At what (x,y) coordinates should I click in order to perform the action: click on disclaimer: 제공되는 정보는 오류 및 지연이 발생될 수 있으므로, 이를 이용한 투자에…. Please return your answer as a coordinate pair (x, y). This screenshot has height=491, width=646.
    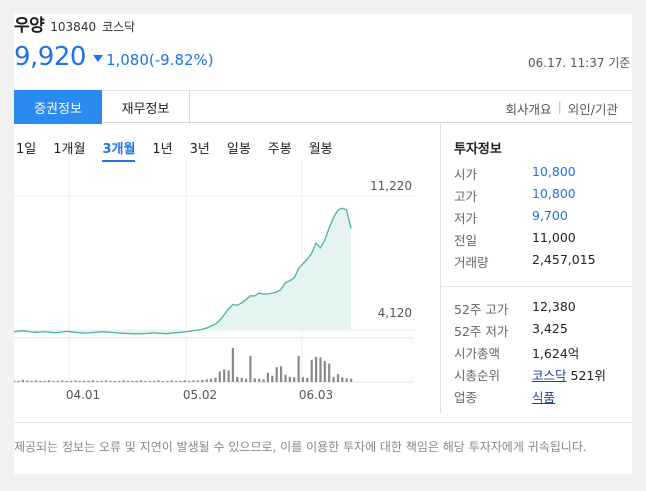
    Looking at the image, I should click on (300, 447).